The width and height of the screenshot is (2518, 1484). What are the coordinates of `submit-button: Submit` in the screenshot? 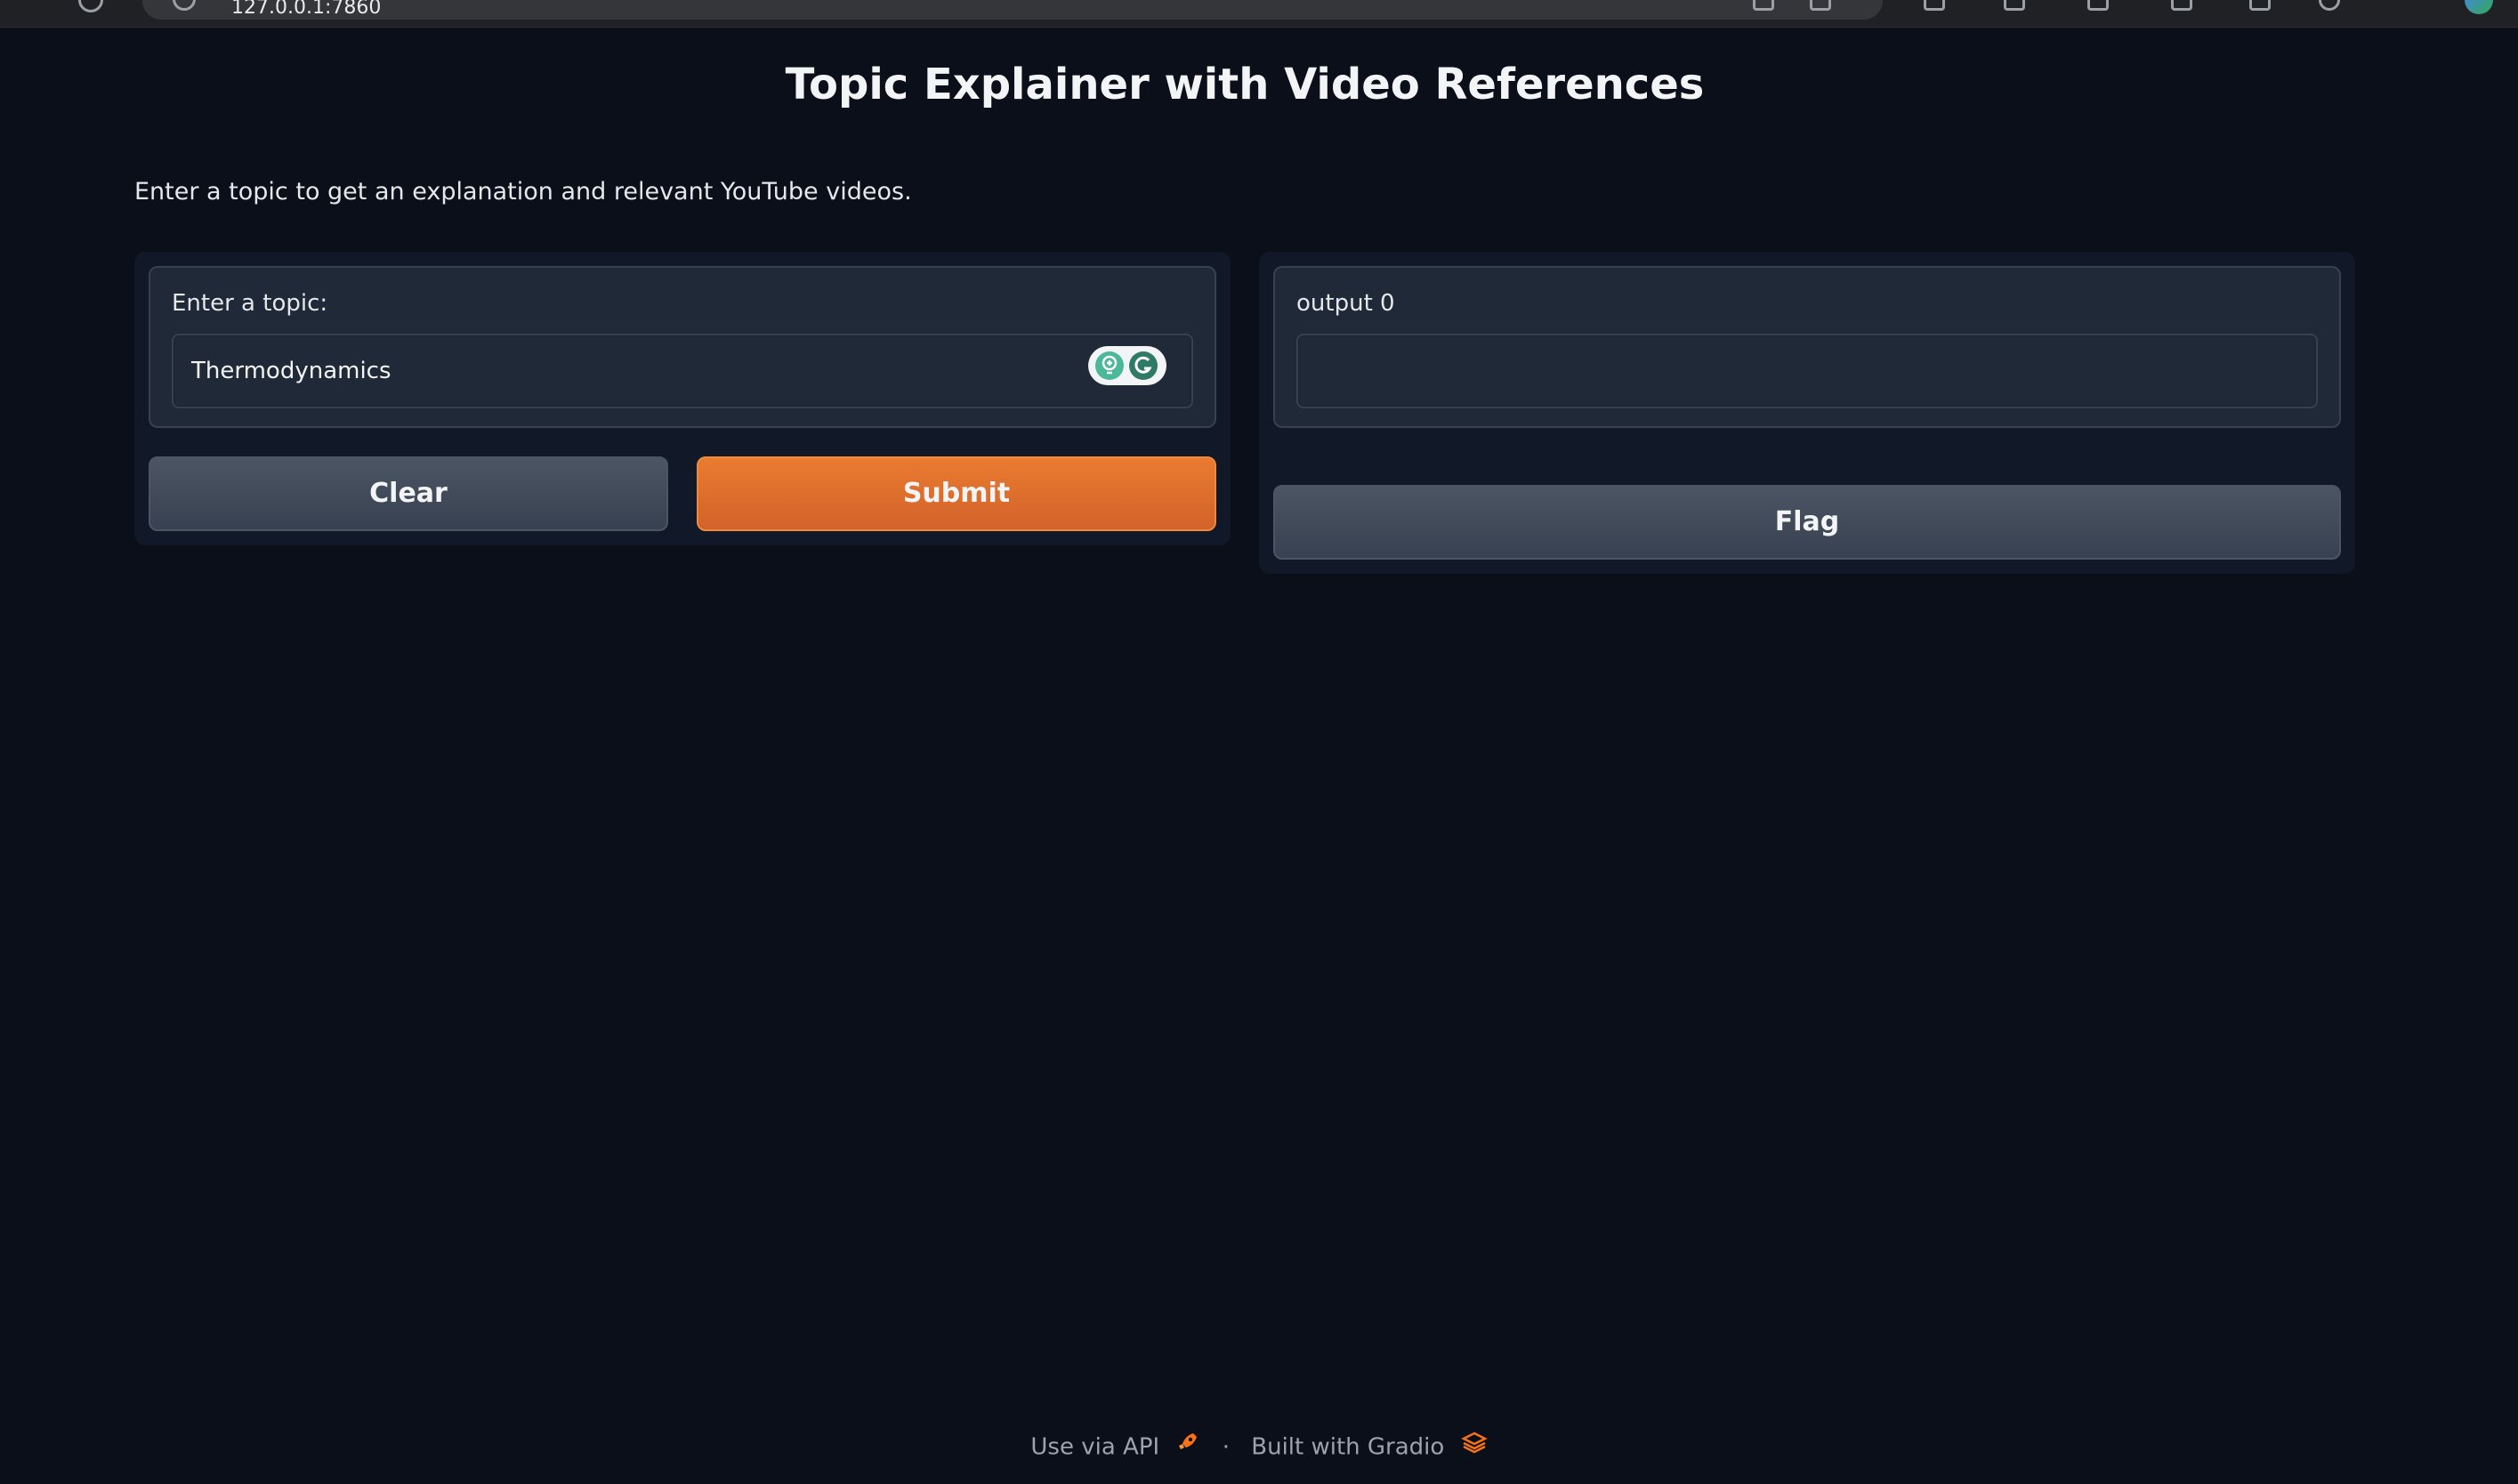 It's located at (957, 493).